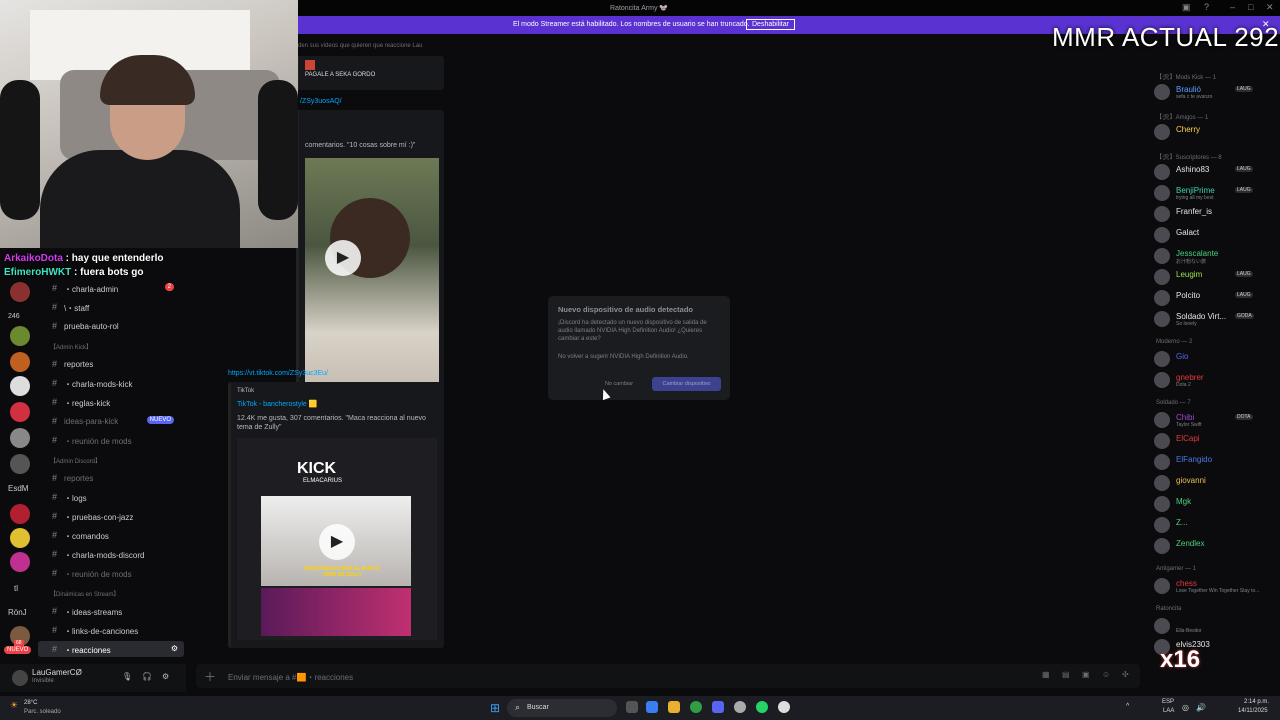  What do you see at coordinates (696, 707) in the screenshot?
I see `chrome-icon` at bounding box center [696, 707].